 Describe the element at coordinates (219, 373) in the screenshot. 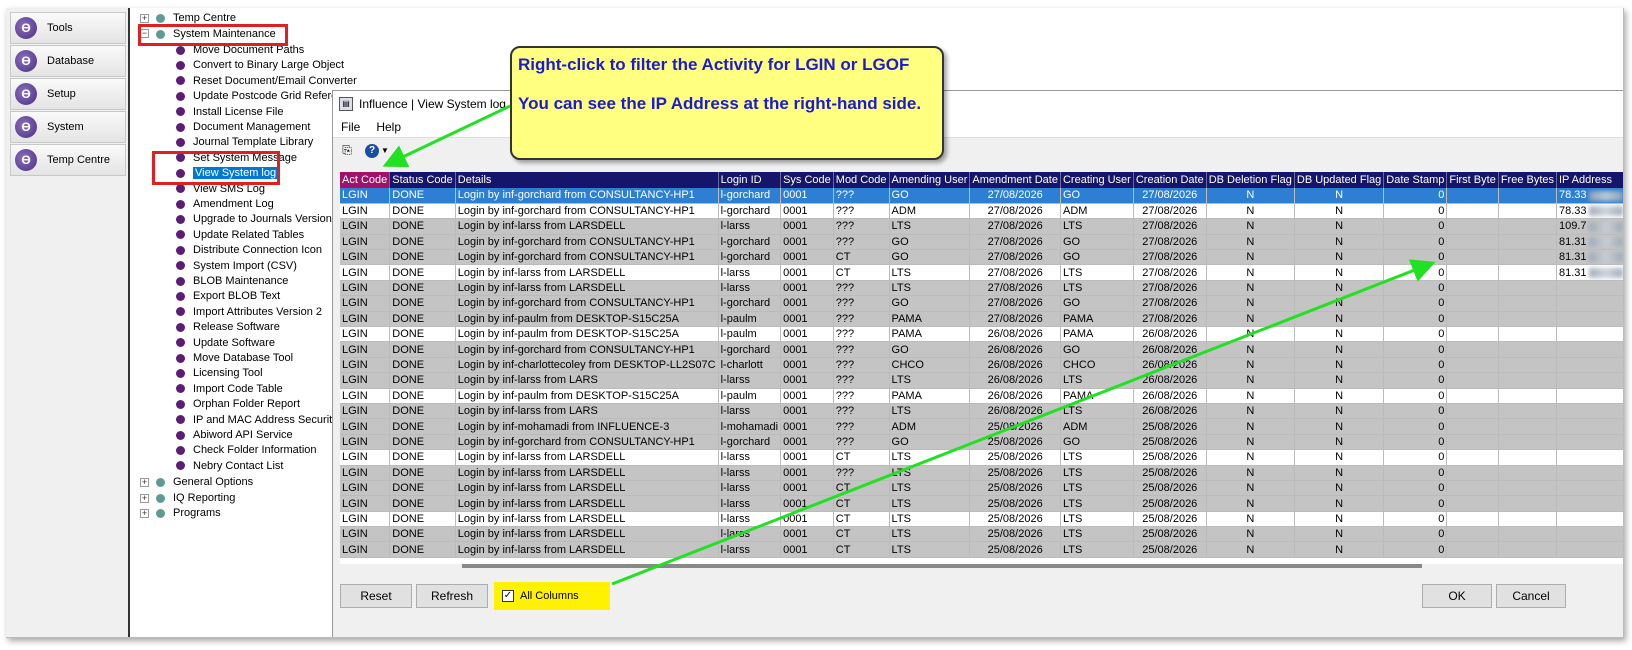

I see `tree-leaf: Licensing Tool` at that location.